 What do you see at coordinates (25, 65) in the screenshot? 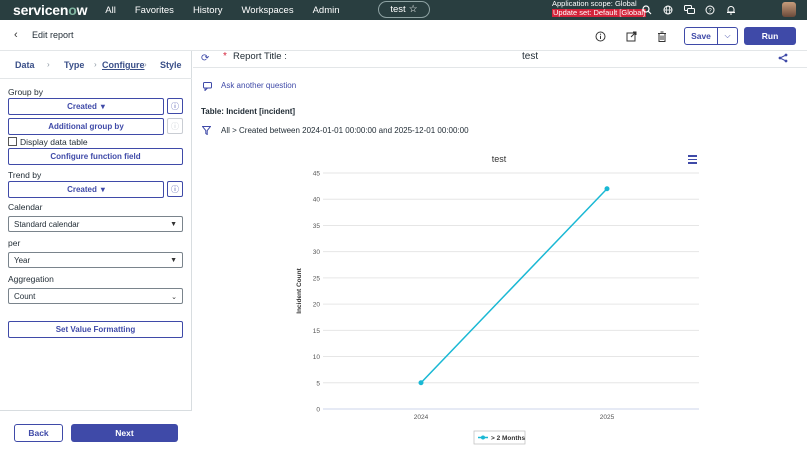
I see `tab-data: Data` at bounding box center [25, 65].